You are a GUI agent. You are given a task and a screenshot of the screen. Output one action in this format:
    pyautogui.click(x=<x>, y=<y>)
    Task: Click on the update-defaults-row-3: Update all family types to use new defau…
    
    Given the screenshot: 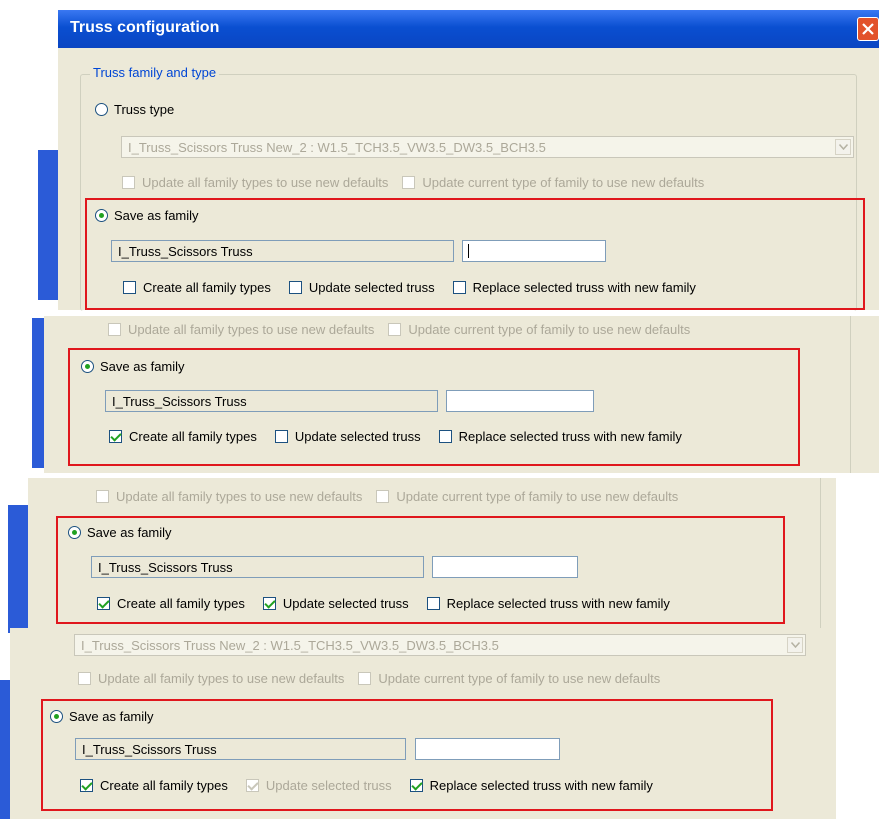 What is the action you would take?
    pyautogui.click(x=387, y=496)
    